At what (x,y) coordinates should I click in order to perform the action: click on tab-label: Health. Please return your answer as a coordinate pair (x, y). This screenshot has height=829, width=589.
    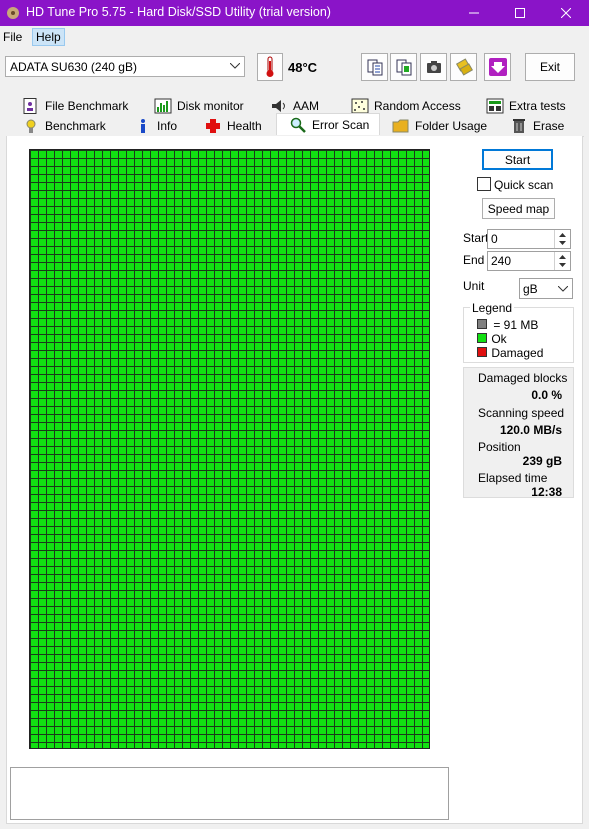
    Looking at the image, I should click on (244, 125).